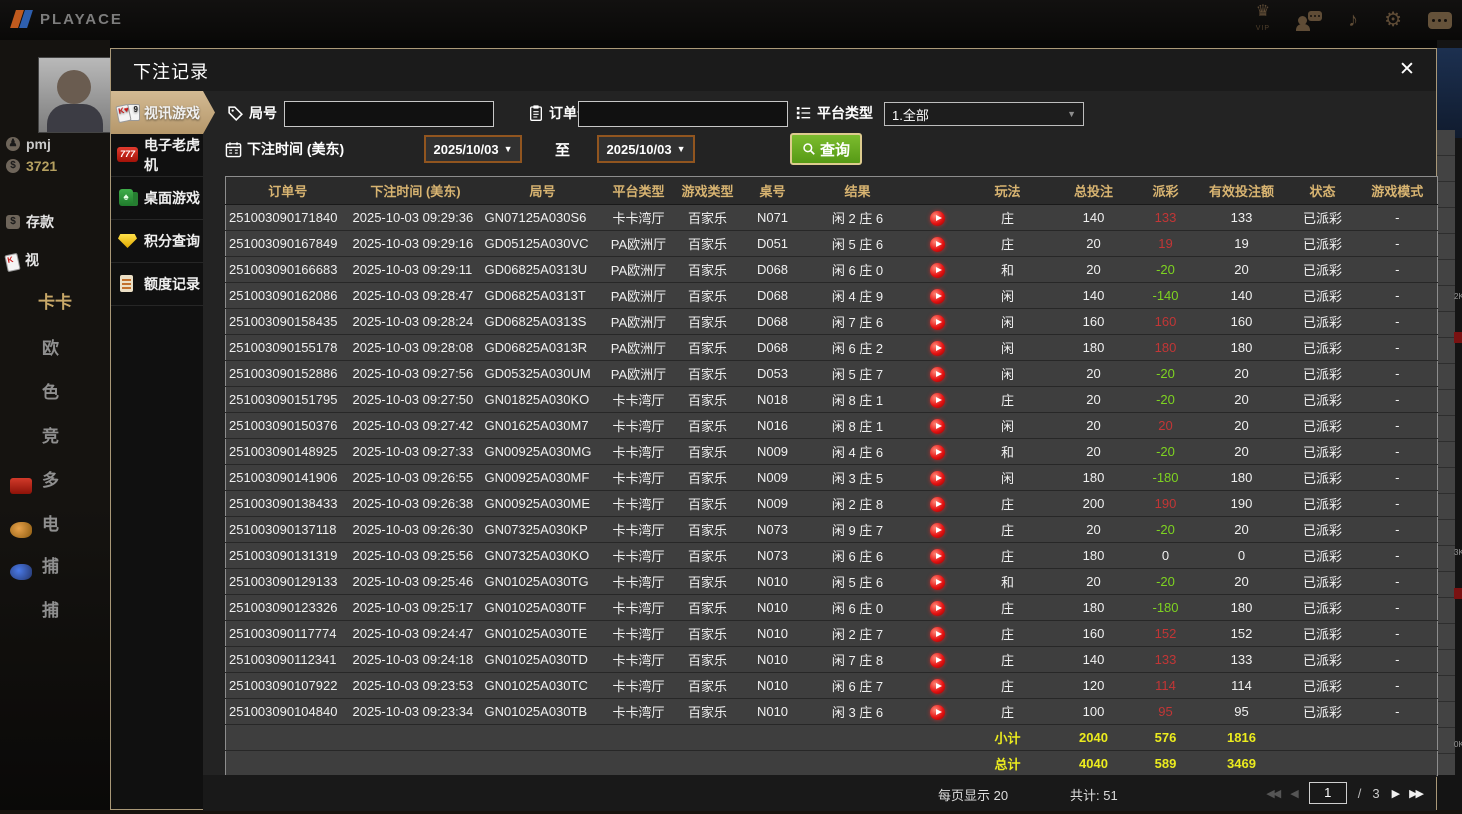 This screenshot has width=1462, height=814. Describe the element at coordinates (157, 155) in the screenshot. I see `tab-slots: 777 电子老虎机` at that location.